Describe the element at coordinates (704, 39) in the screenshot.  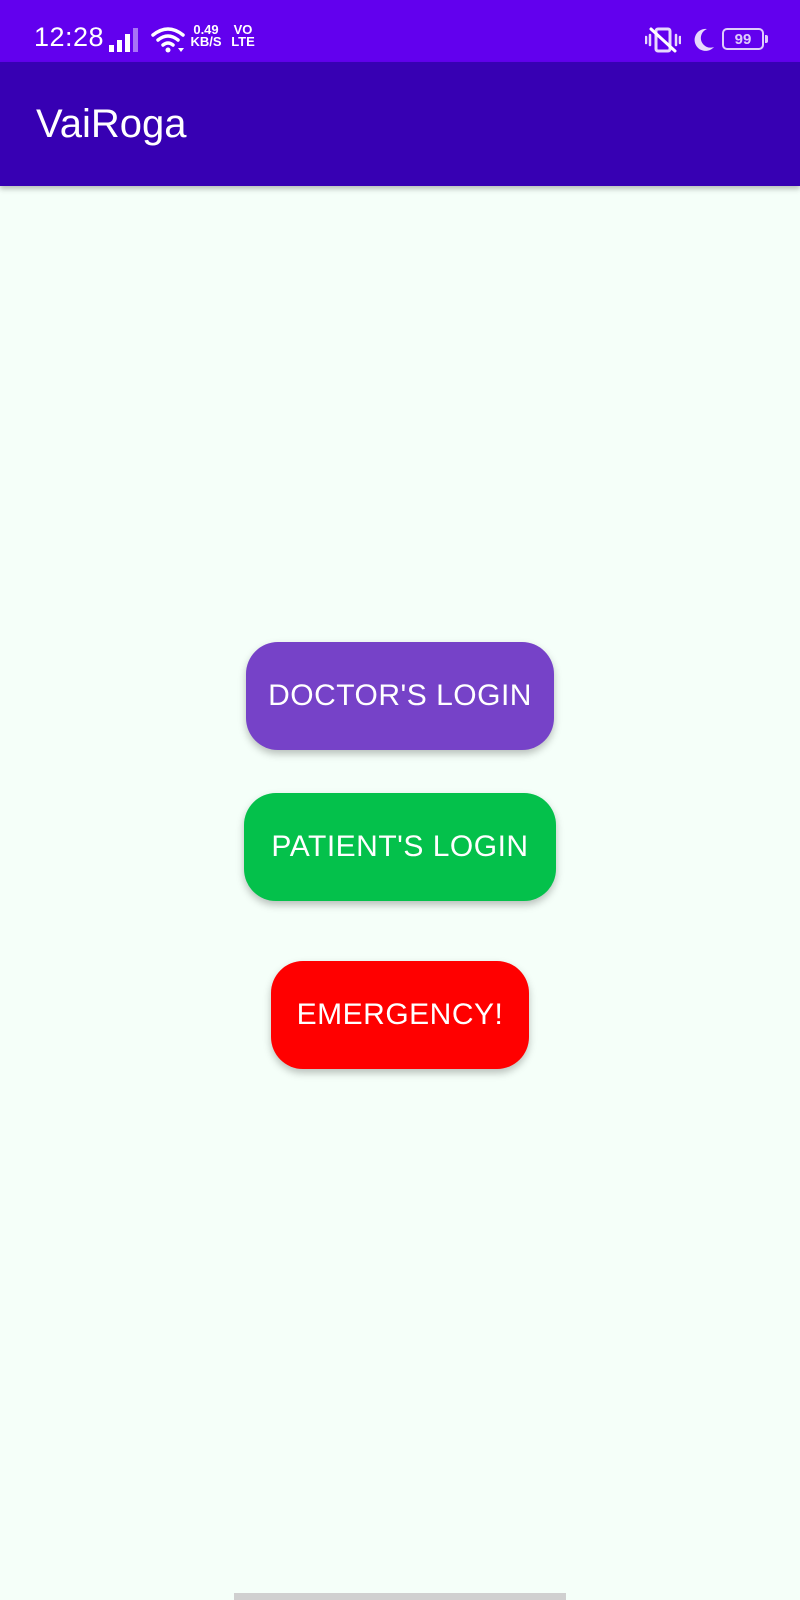
I see `moon-icon` at that location.